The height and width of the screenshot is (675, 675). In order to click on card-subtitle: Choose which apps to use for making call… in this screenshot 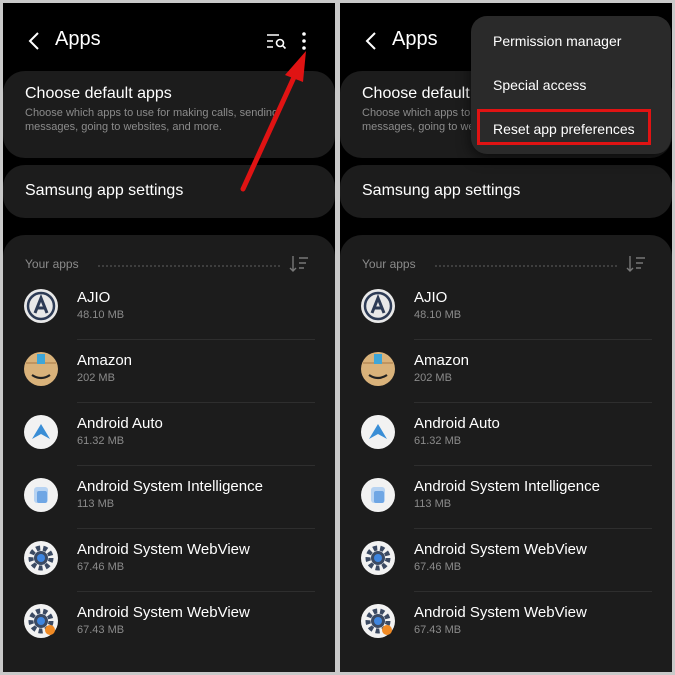, I will do `click(152, 120)`.